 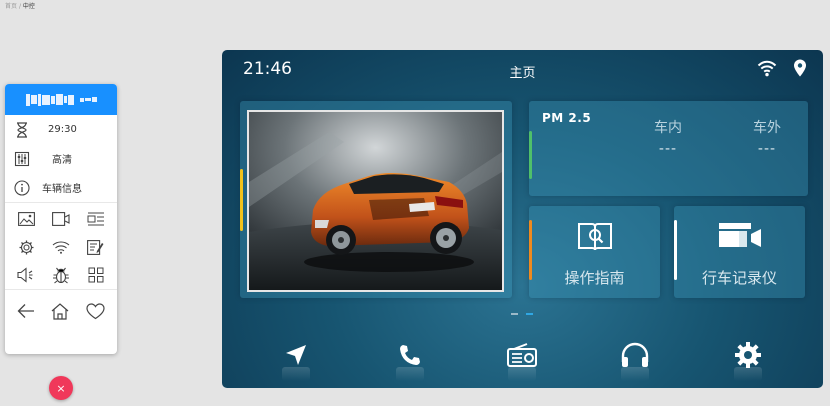 I want to click on apps-grid-icon, so click(x=95, y=275).